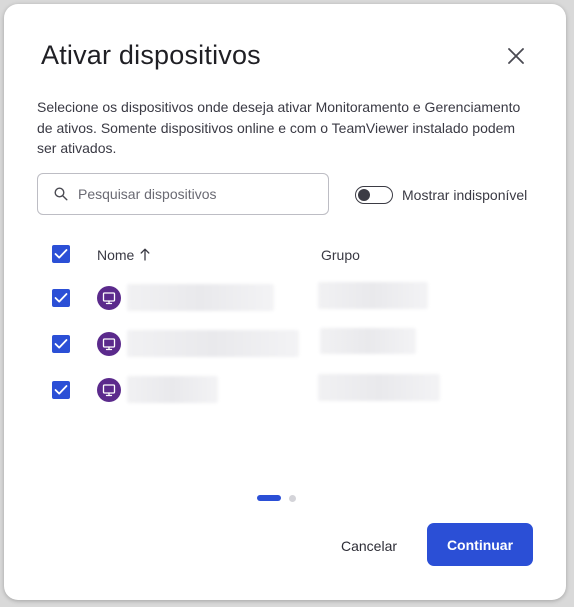  What do you see at coordinates (116, 255) in the screenshot?
I see `column-header-name-label: Nome` at bounding box center [116, 255].